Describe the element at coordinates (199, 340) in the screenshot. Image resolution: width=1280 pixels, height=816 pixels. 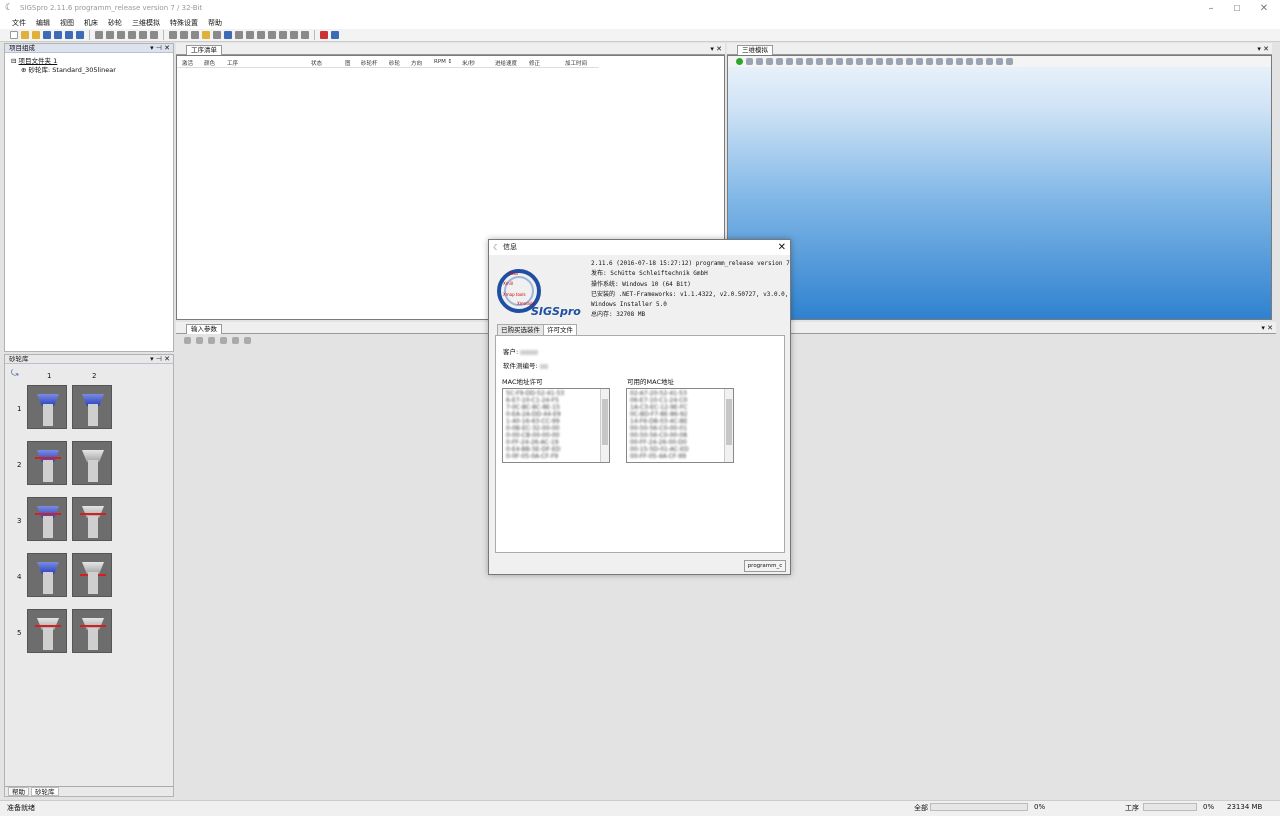
I see `formula-icon` at that location.